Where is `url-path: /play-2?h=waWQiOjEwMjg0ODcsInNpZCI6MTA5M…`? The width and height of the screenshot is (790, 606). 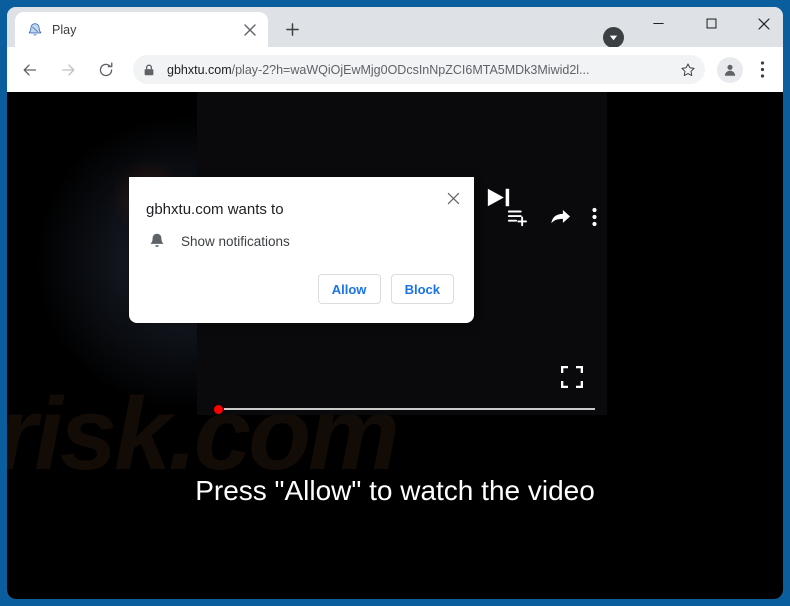 url-path: /play-2?h=waWQiOjEwMjg0ODcsInNpZCI6MTA5M… is located at coordinates (410, 69).